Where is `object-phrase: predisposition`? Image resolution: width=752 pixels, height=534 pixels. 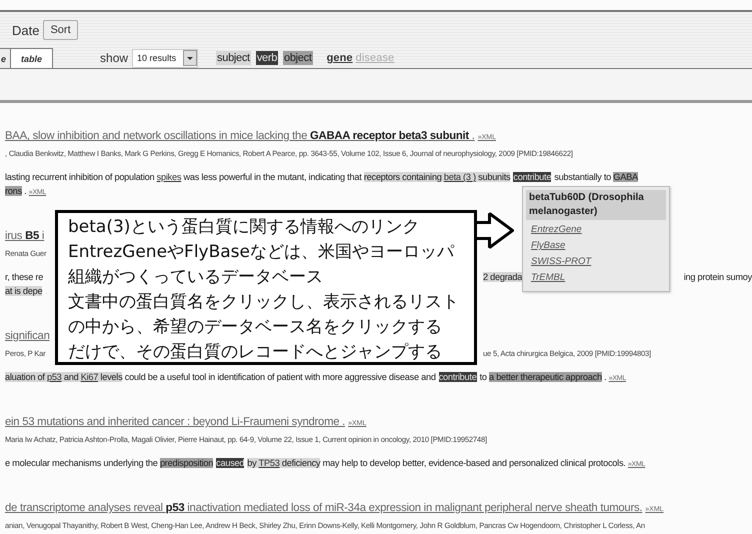
object-phrase: predisposition is located at coordinates (187, 463).